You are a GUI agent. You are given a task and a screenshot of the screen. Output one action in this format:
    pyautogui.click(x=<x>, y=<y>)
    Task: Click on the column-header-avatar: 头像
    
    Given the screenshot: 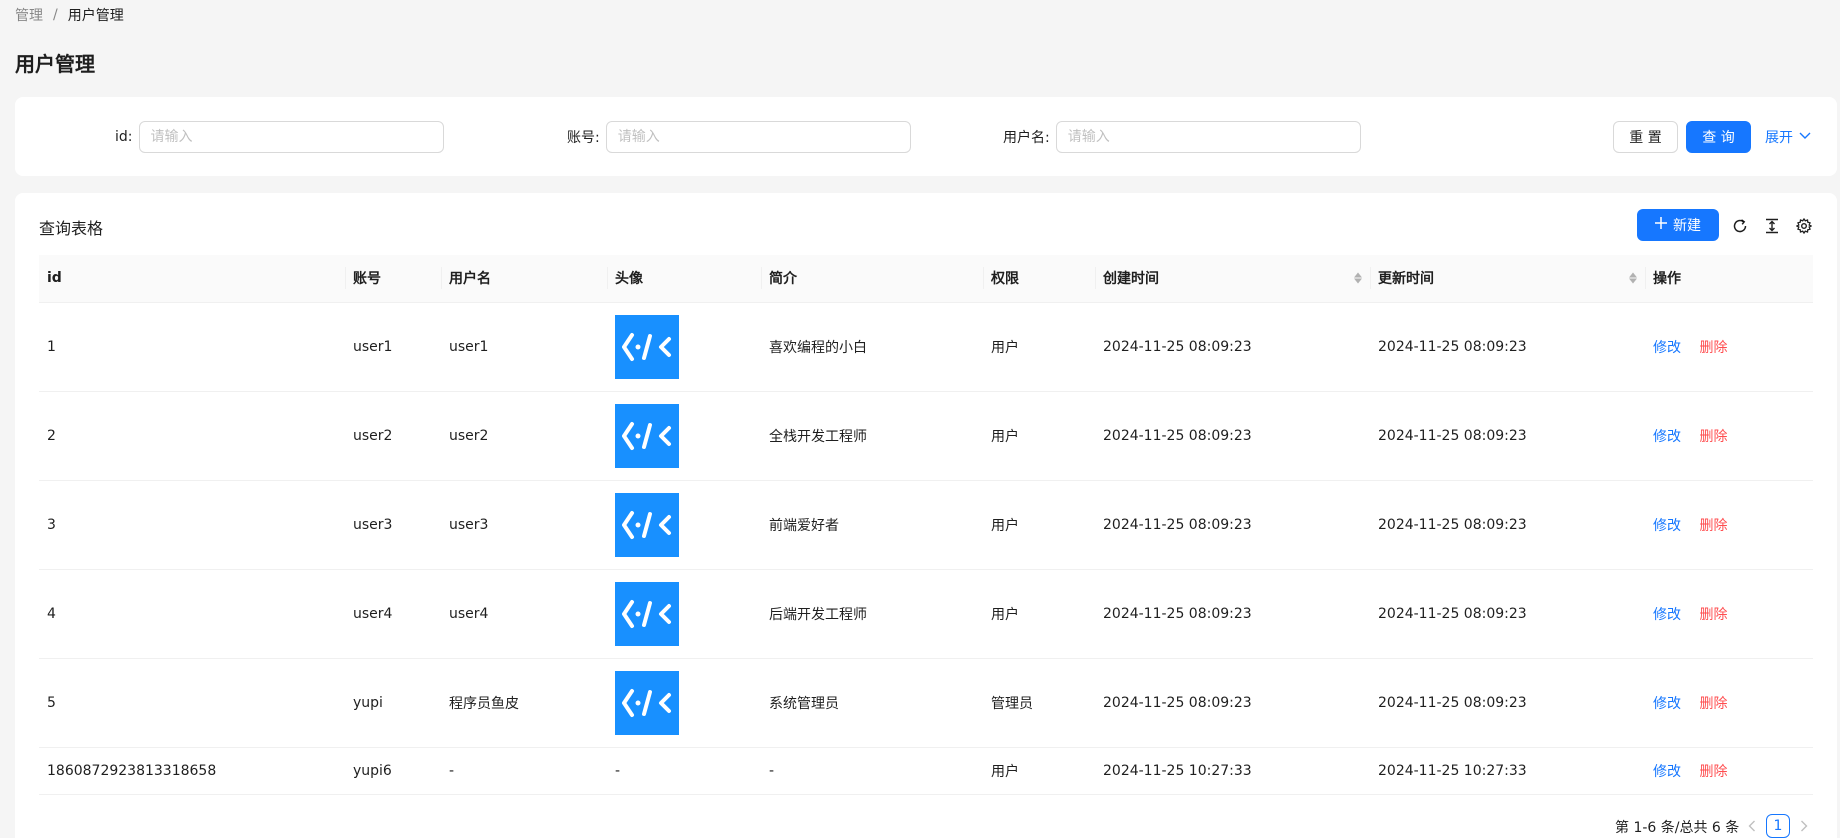 What is the action you would take?
    pyautogui.click(x=684, y=279)
    